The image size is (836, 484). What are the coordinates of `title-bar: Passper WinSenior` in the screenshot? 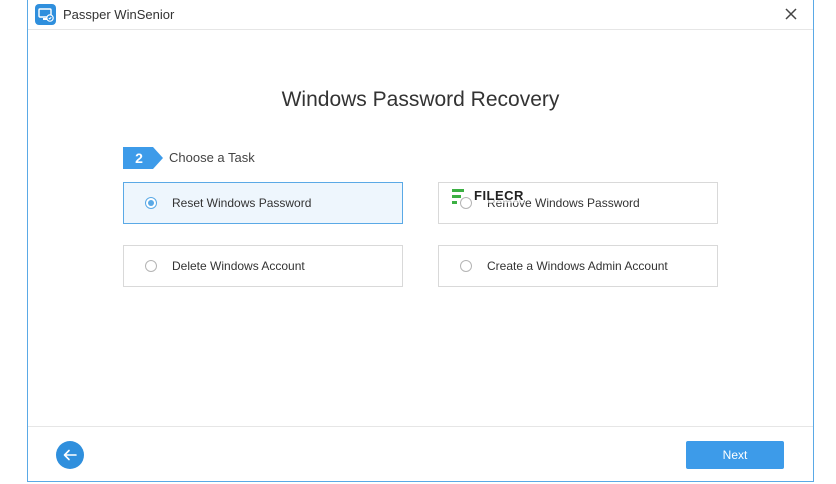 It's located at (420, 15).